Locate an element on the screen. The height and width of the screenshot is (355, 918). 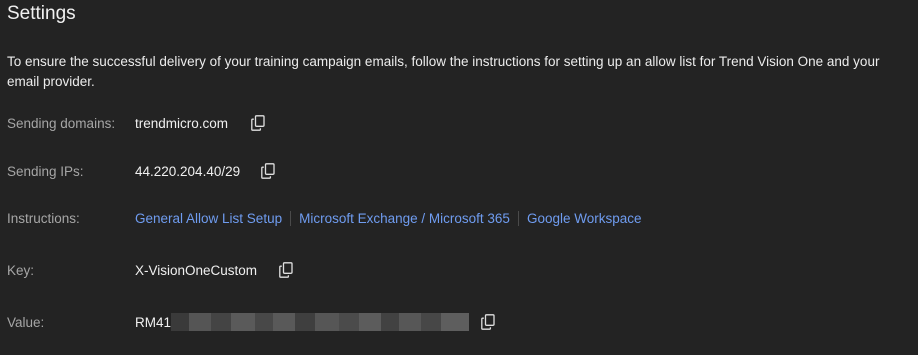
copy-key-button is located at coordinates (286, 270).